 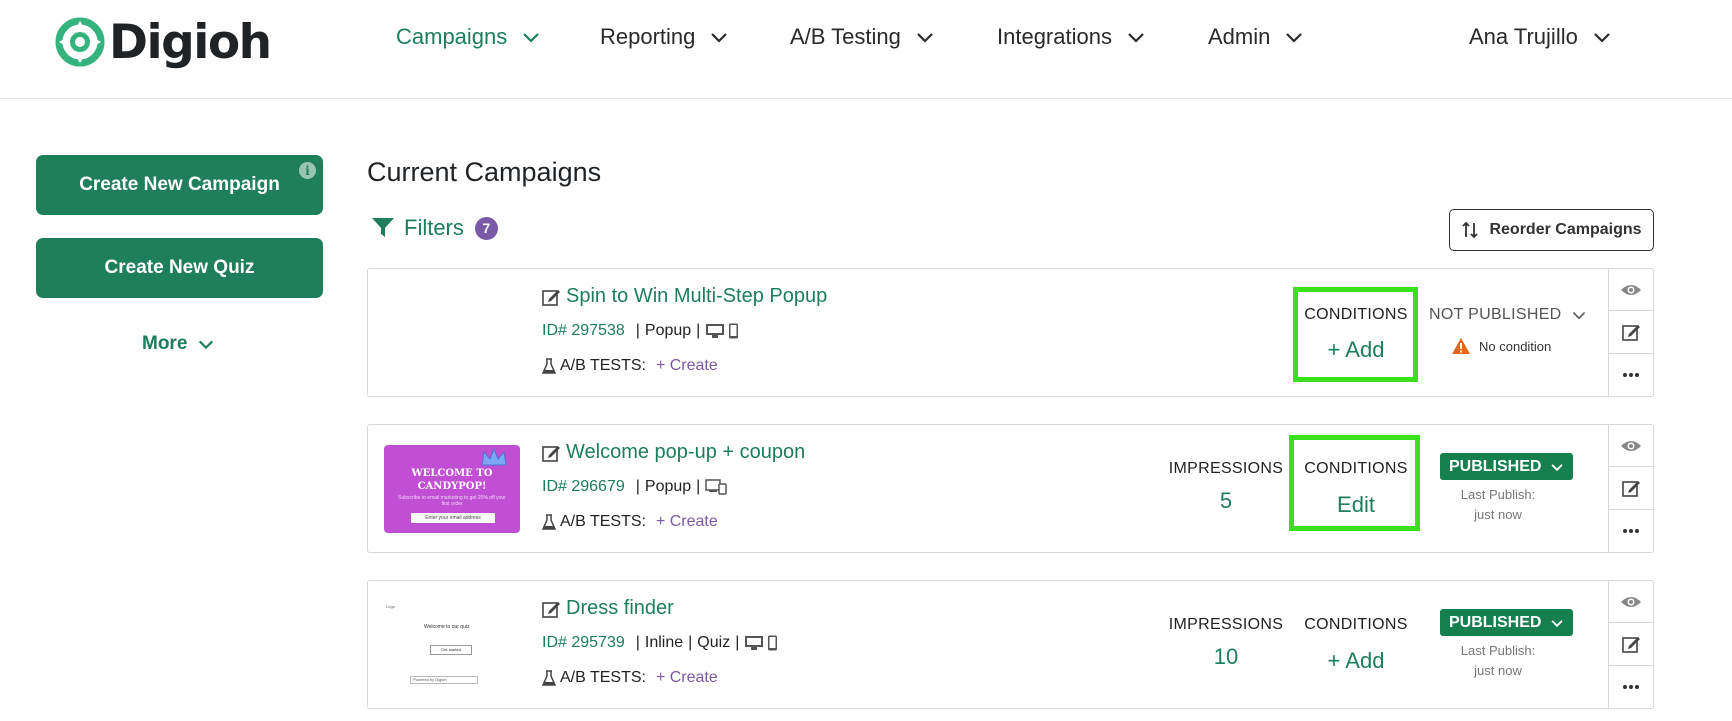 What do you see at coordinates (583, 487) in the screenshot?
I see `campaign-id: ID# 296679` at bounding box center [583, 487].